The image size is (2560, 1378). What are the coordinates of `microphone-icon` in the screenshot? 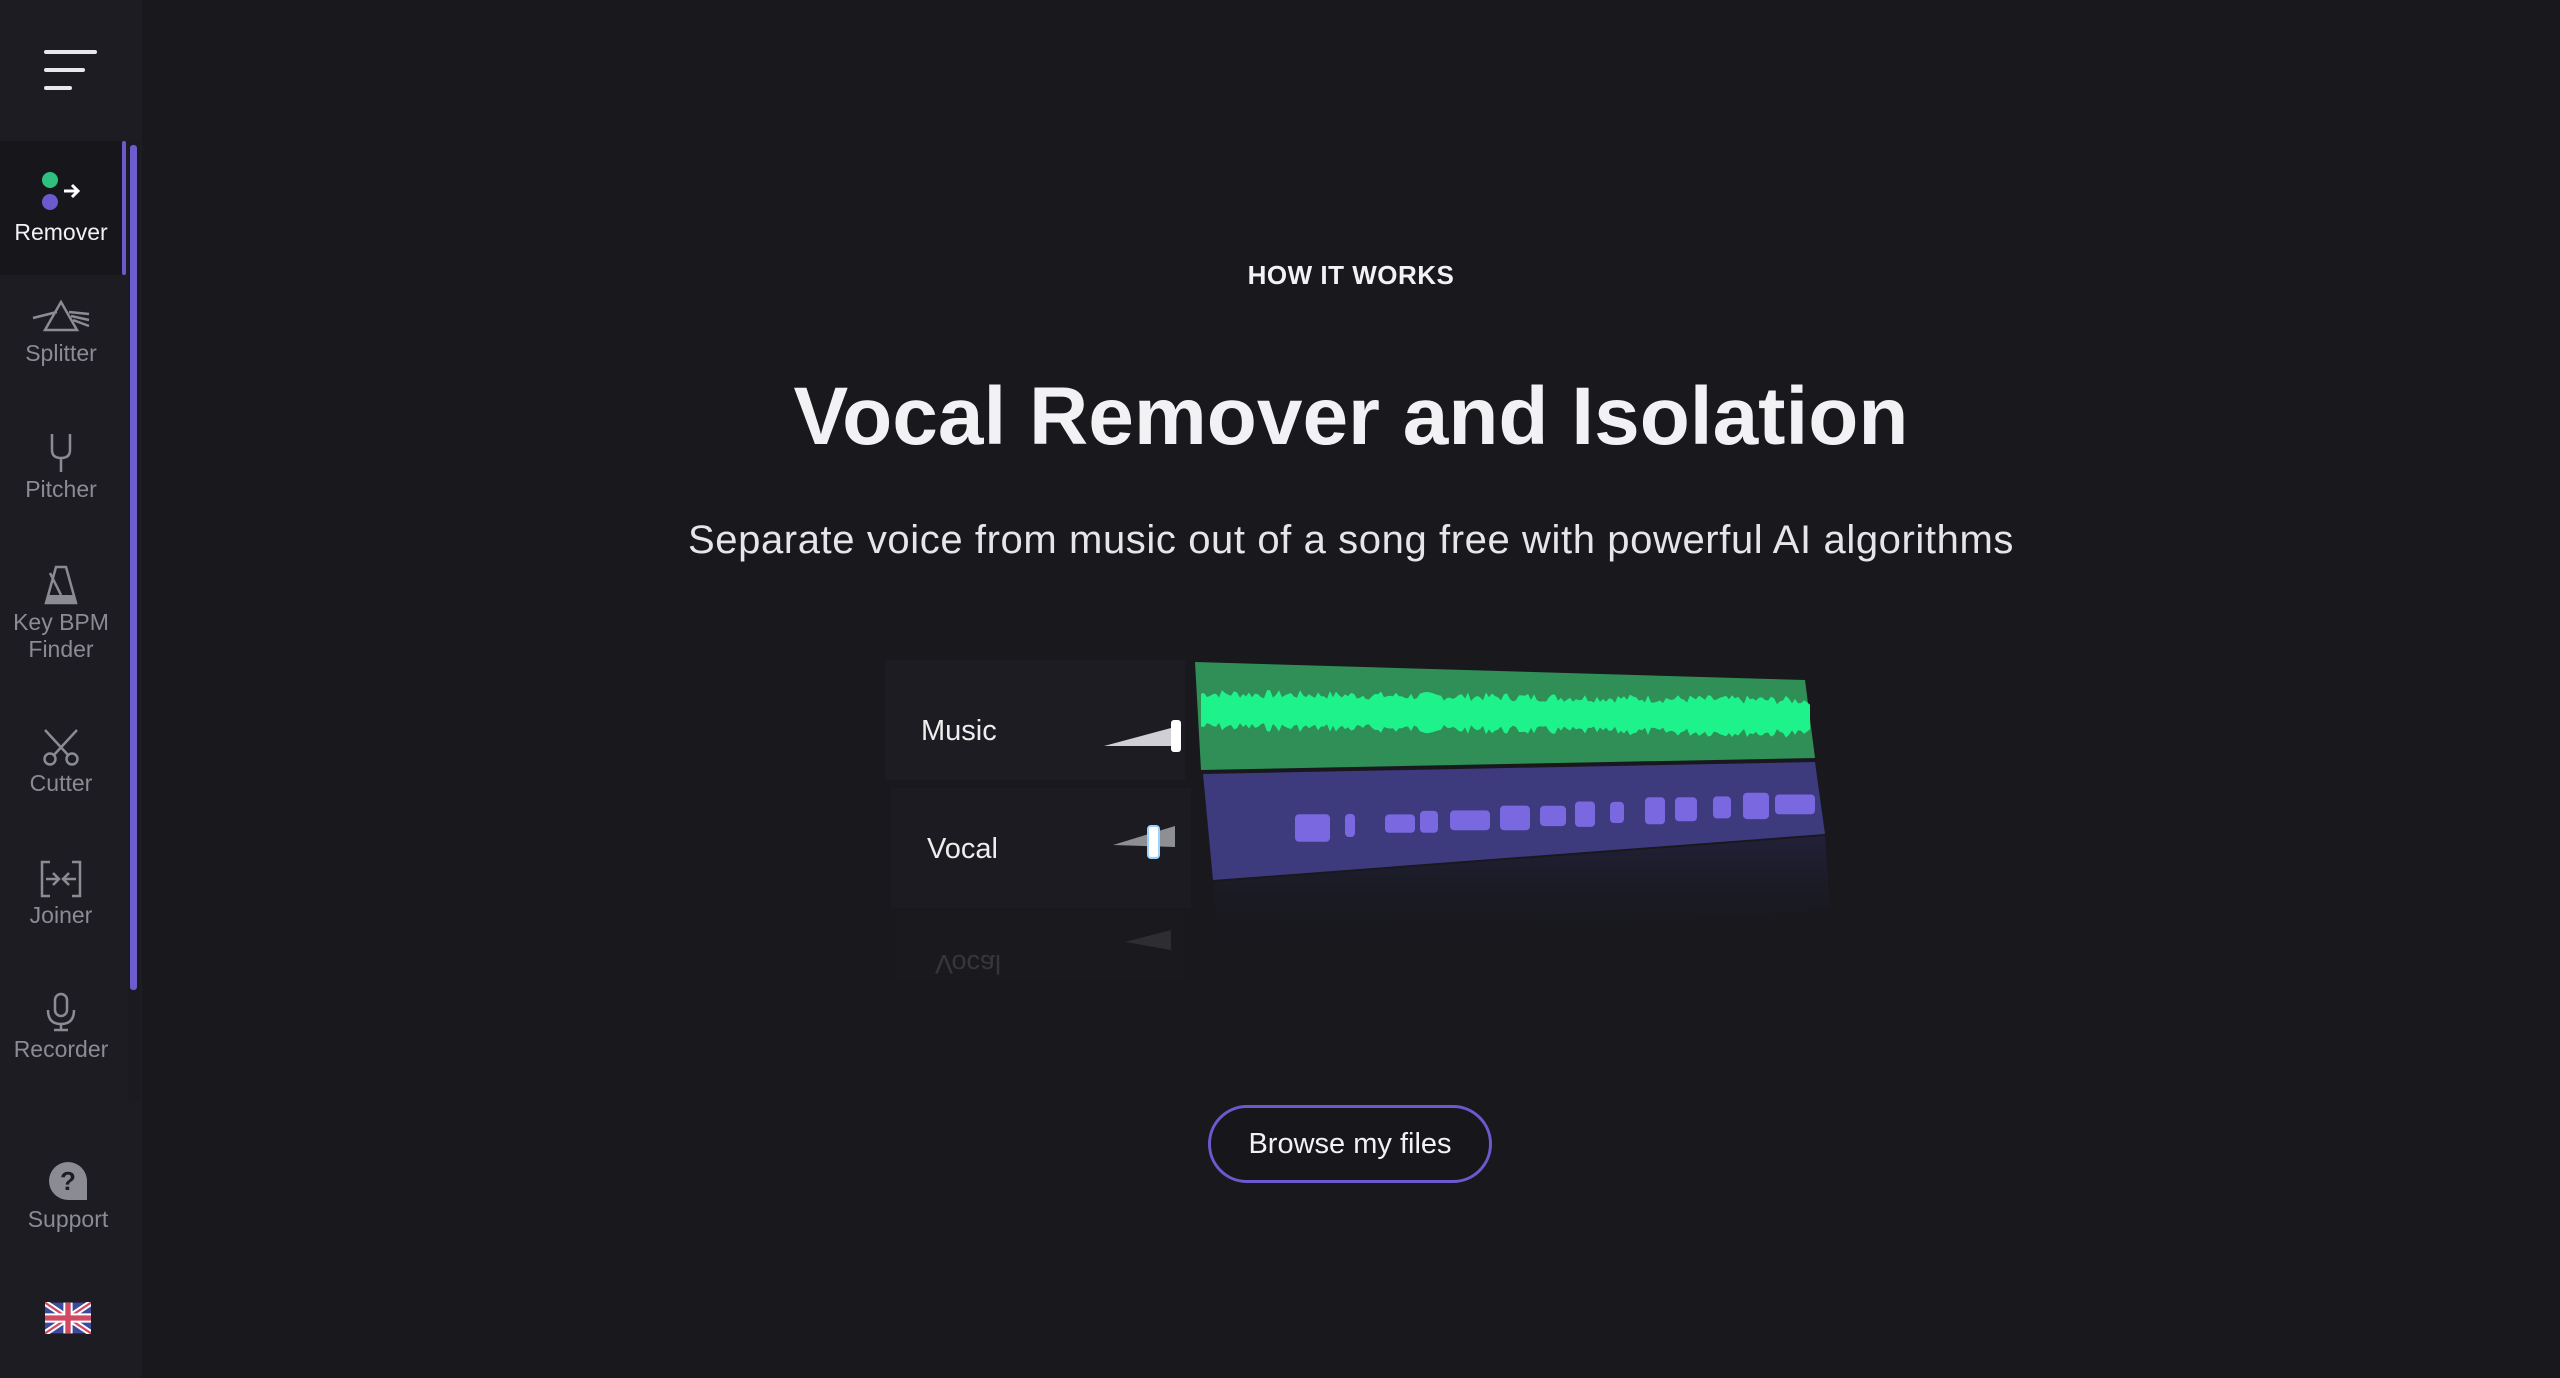 It's located at (61, 1012).